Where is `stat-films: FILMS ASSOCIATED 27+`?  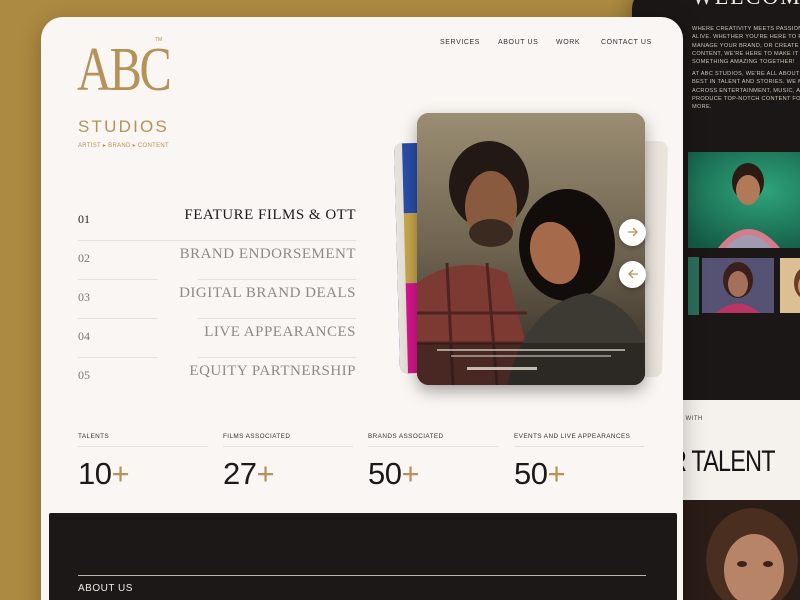
stat-films: FILMS ASSOCIATED 27+ is located at coordinates (288, 462).